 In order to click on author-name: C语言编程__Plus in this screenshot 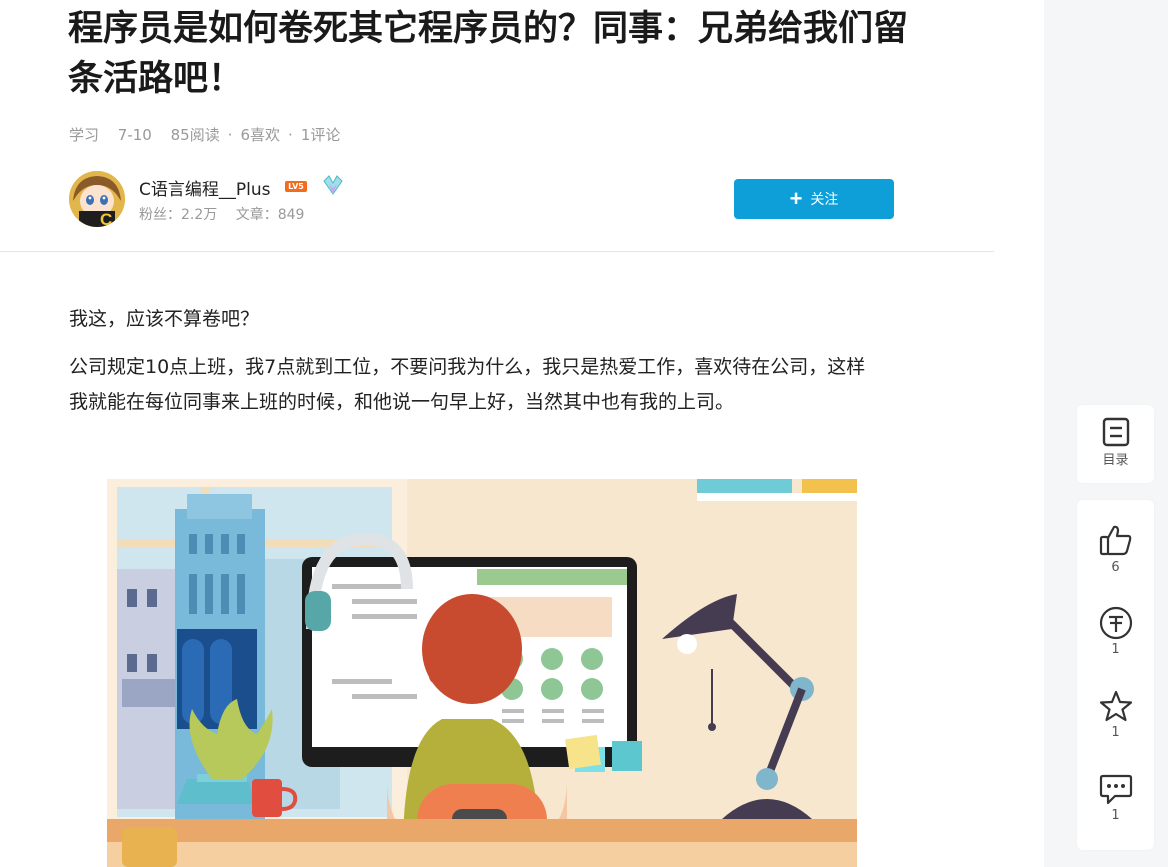, I will do `click(204, 187)`.